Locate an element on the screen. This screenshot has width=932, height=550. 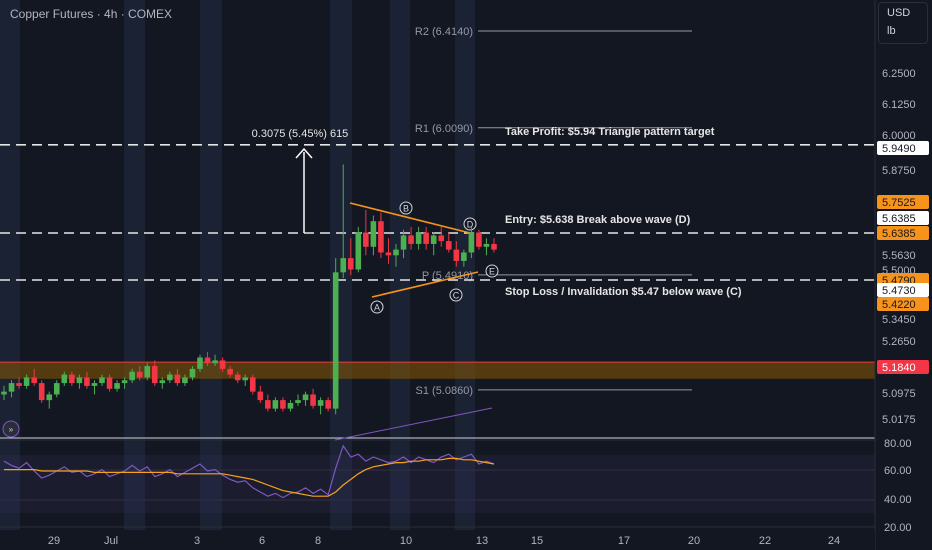
rsi-tick-3: 20.00 is located at coordinates (898, 528).